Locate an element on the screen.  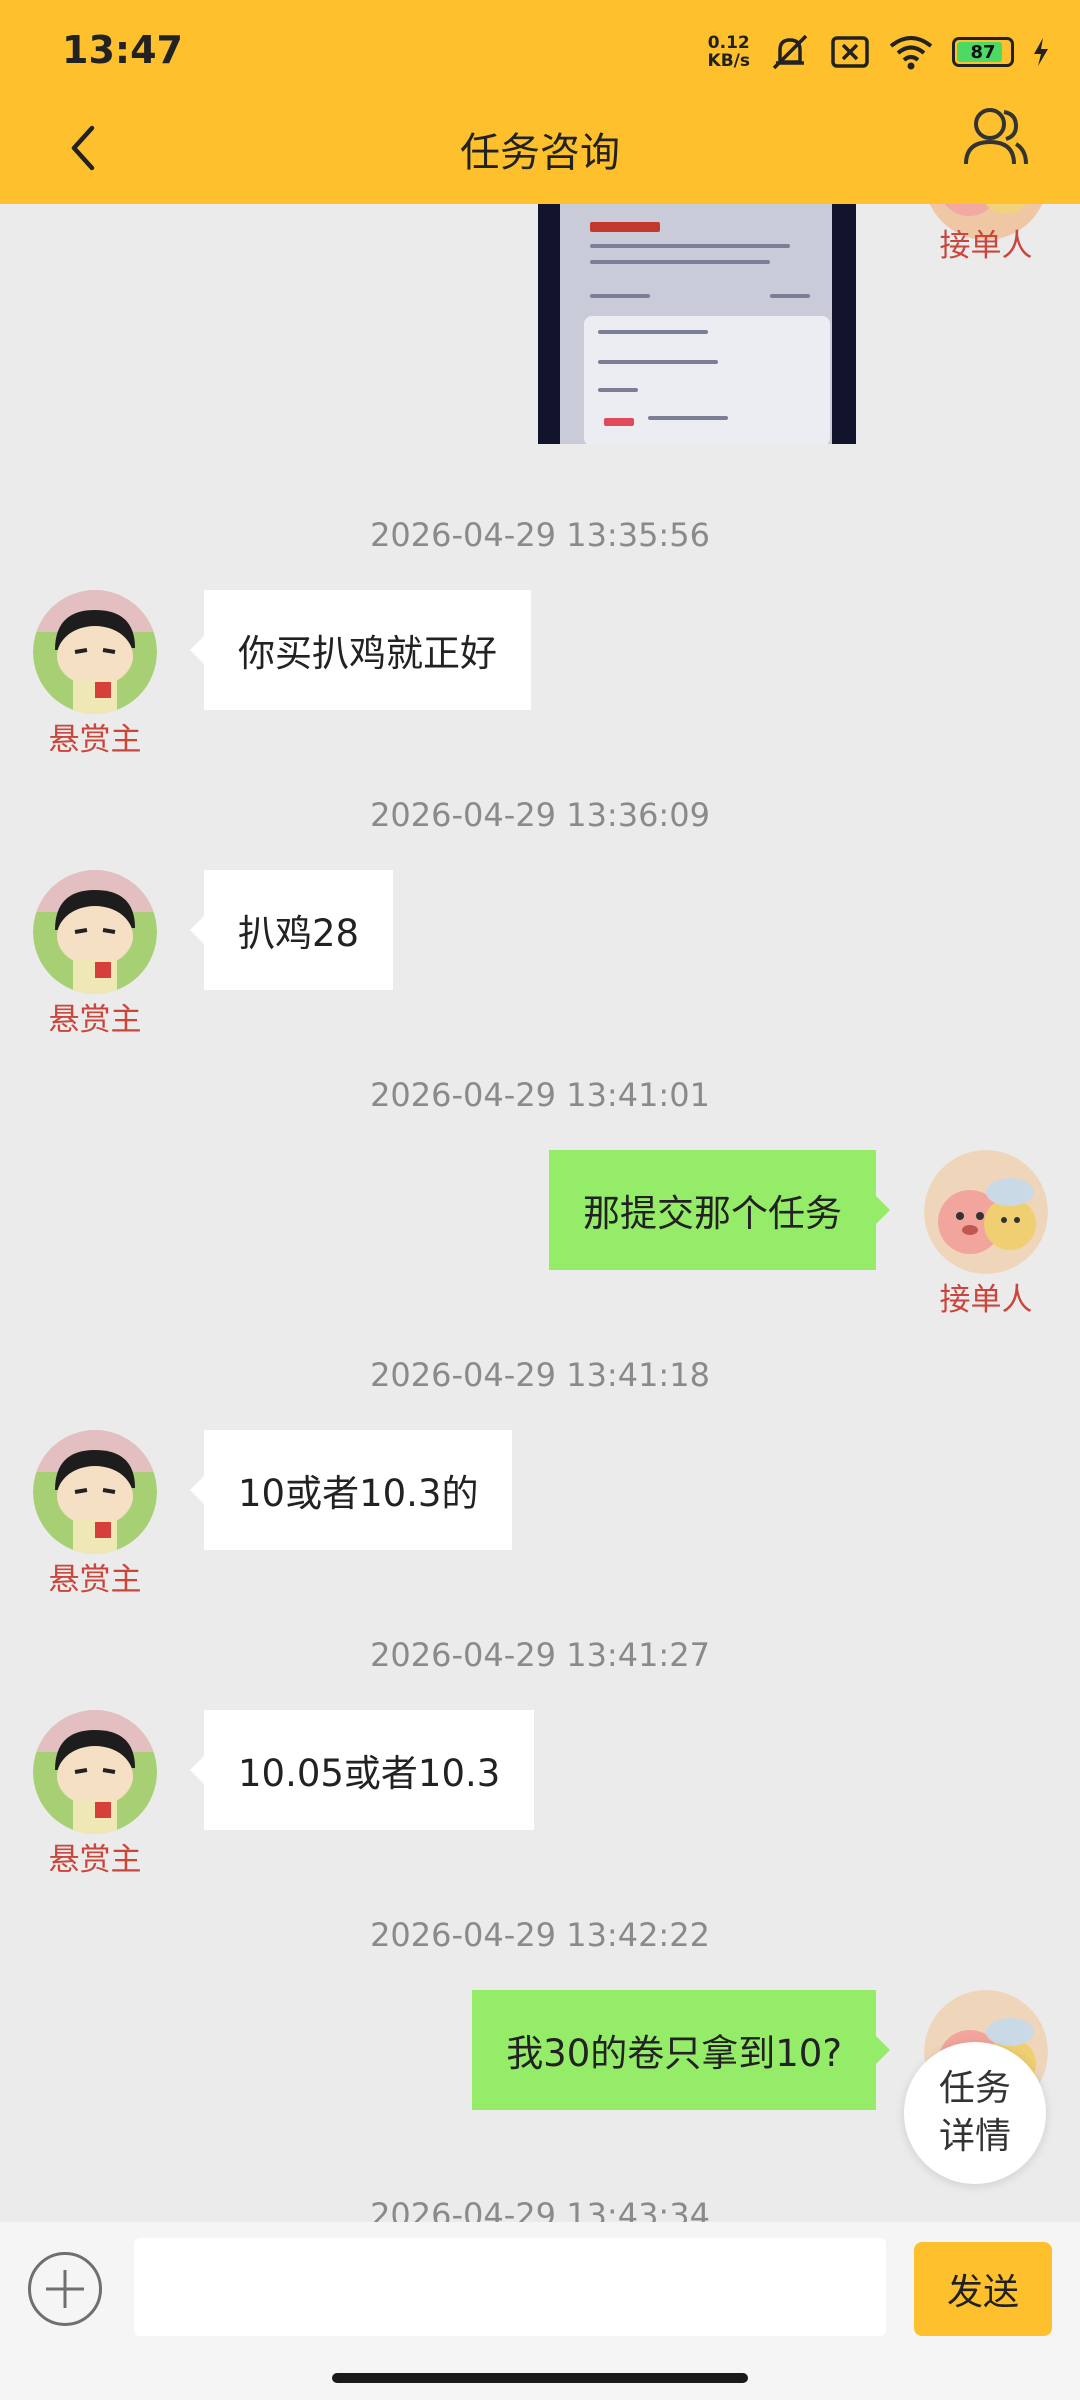
users-icon is located at coordinates (995, 137).